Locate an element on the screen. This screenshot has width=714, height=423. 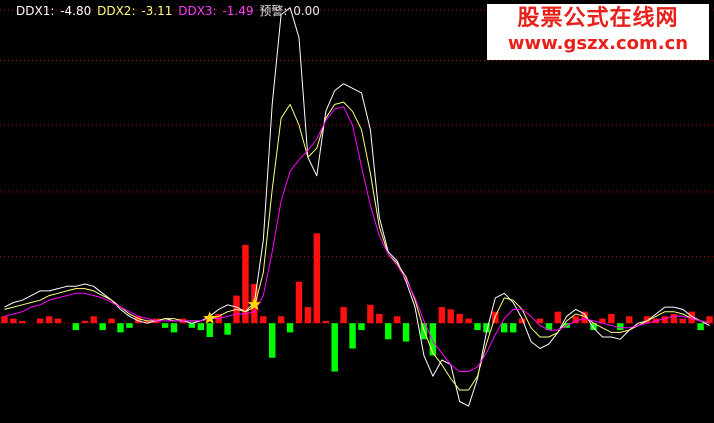
ddx3-label: DDX3: is located at coordinates (197, 11).